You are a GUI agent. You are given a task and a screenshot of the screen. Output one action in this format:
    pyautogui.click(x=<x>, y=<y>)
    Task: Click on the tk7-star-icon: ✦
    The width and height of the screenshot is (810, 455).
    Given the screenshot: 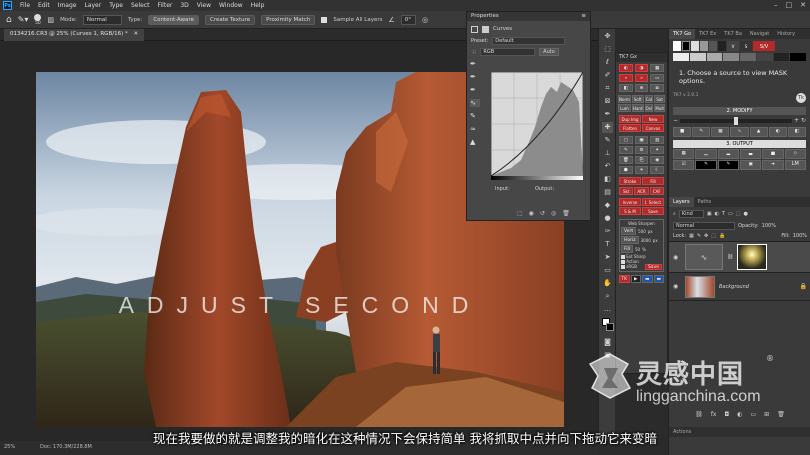 What is the action you would take?
    pyautogui.click(x=657, y=150)
    